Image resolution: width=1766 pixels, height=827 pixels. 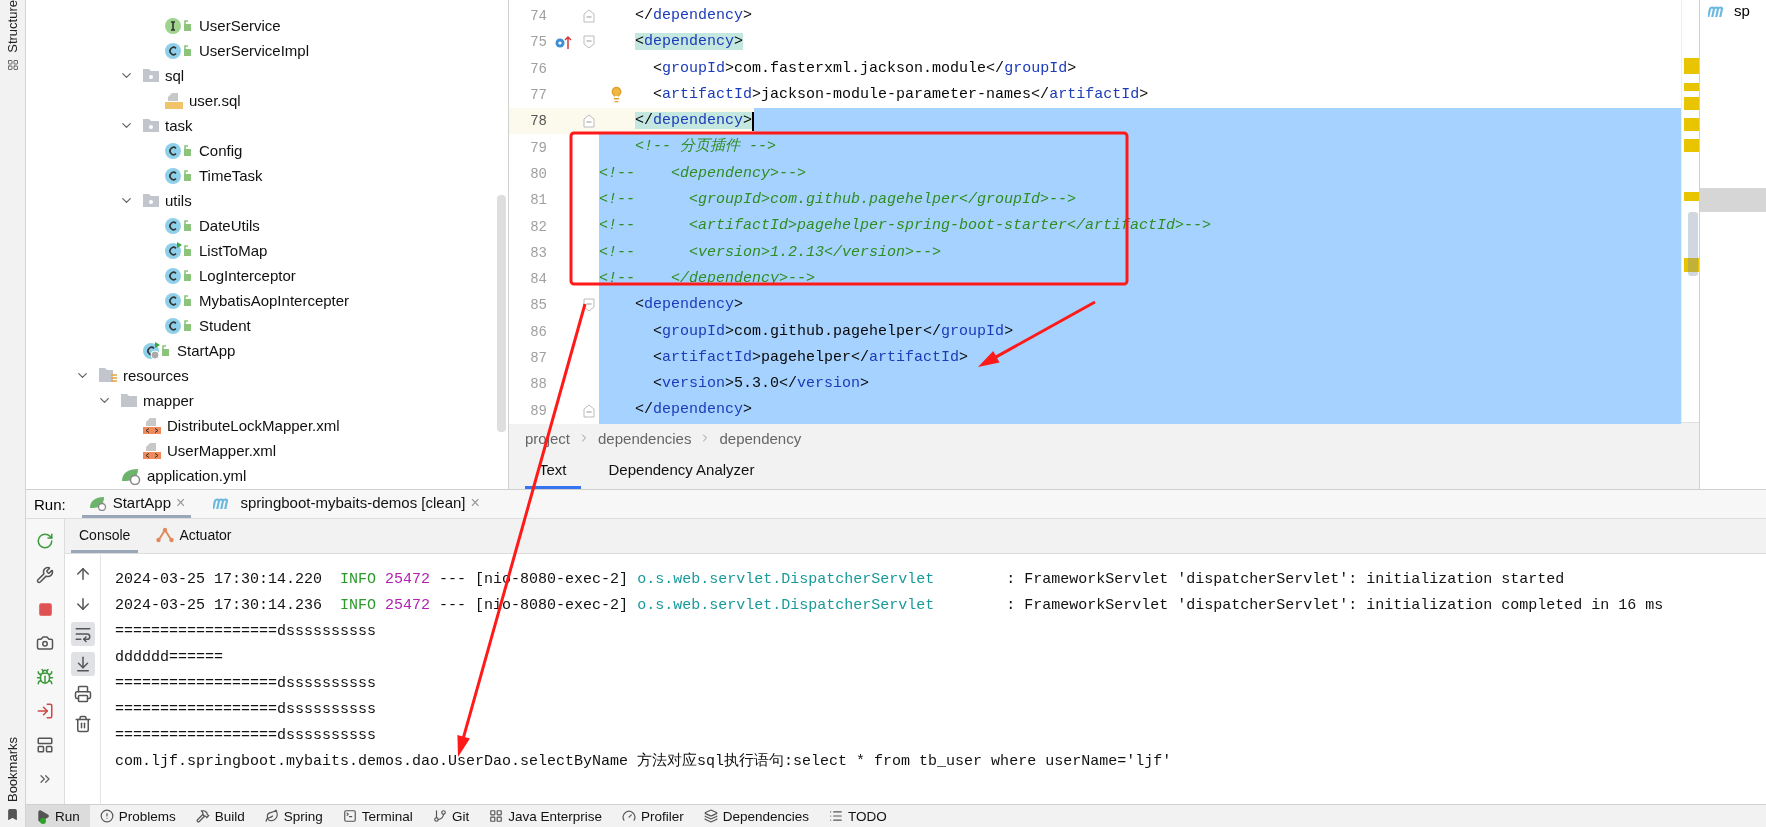 What do you see at coordinates (858, 816) in the screenshot?
I see `tool-window-button: TODO` at bounding box center [858, 816].